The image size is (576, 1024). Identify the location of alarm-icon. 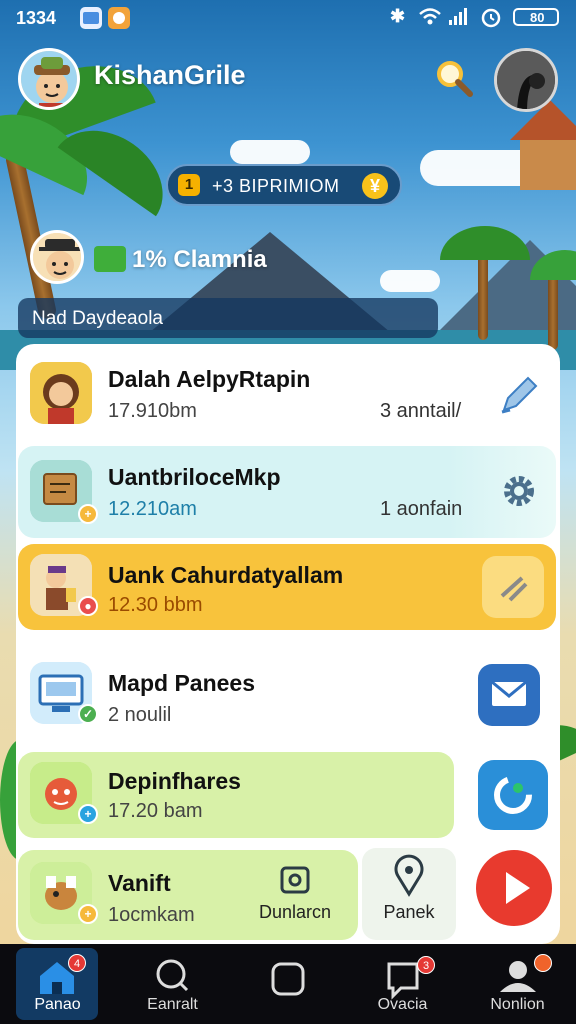
(491, 19).